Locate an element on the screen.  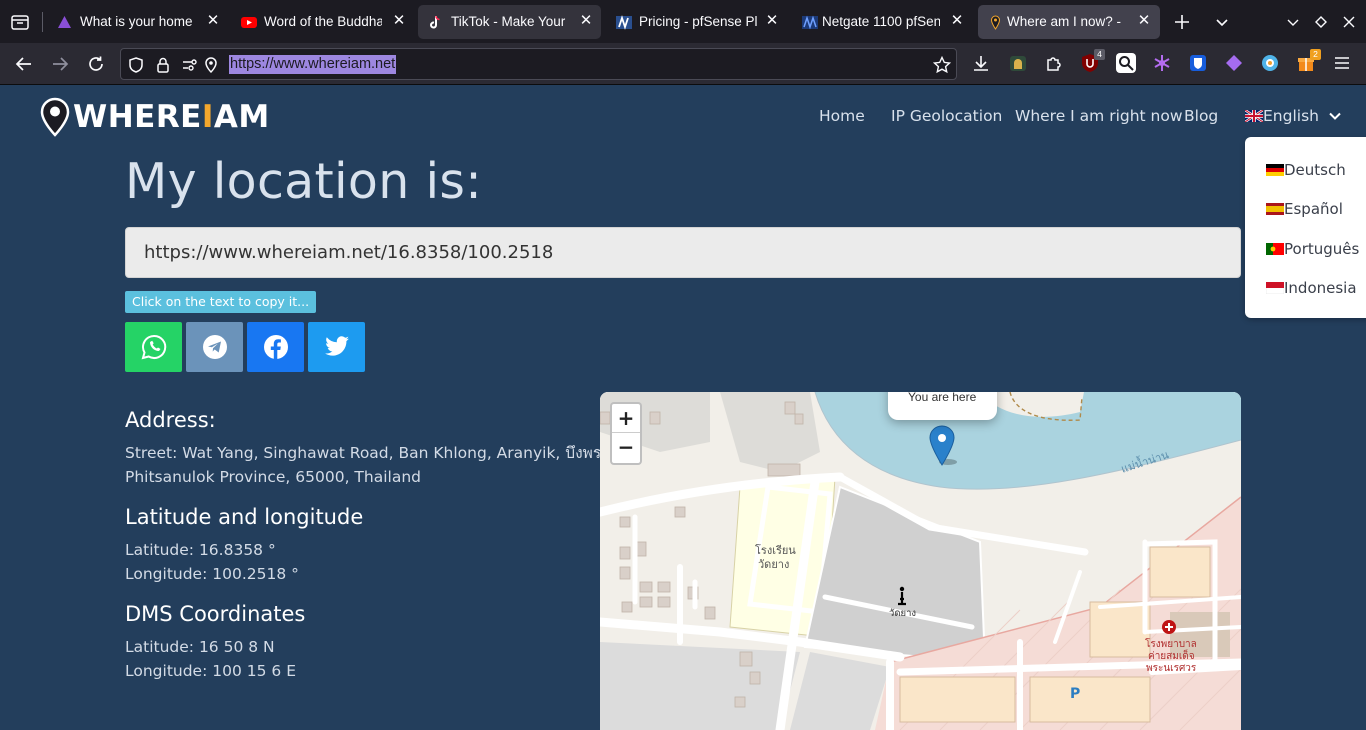
minimize-icon is located at coordinates (1293, 22).